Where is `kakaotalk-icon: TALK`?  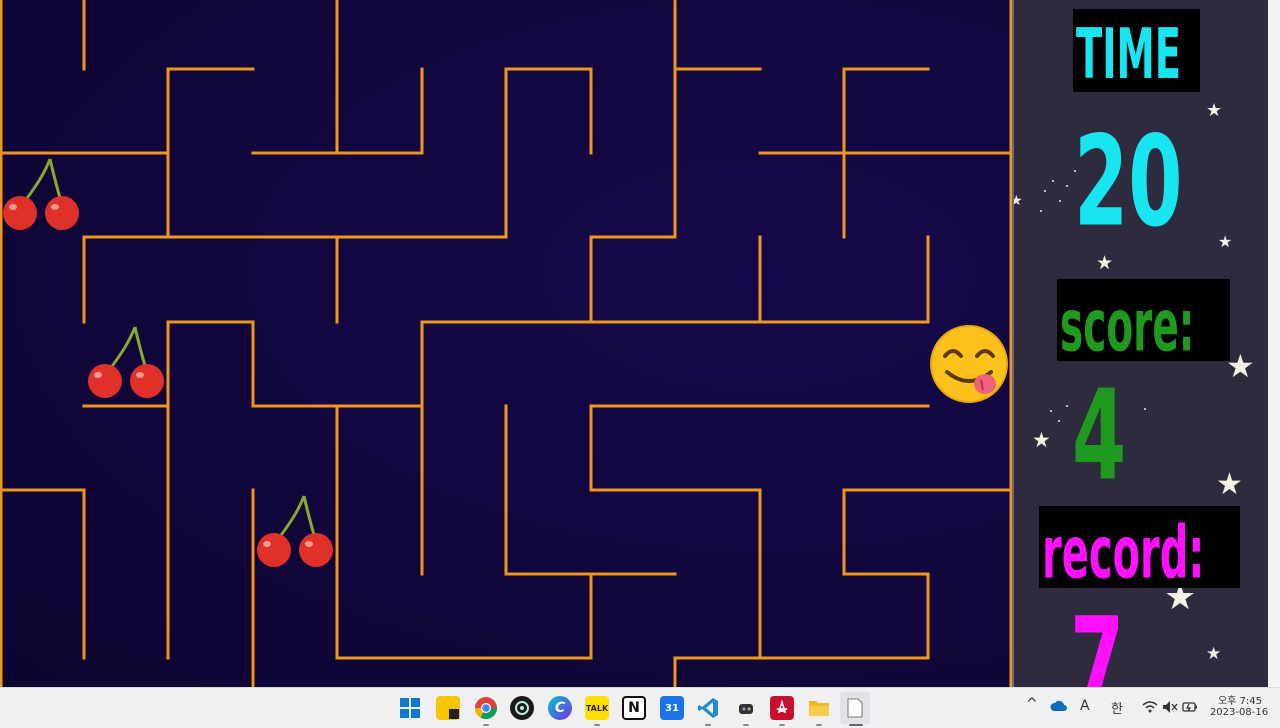
kakaotalk-icon: TALK is located at coordinates (597, 708).